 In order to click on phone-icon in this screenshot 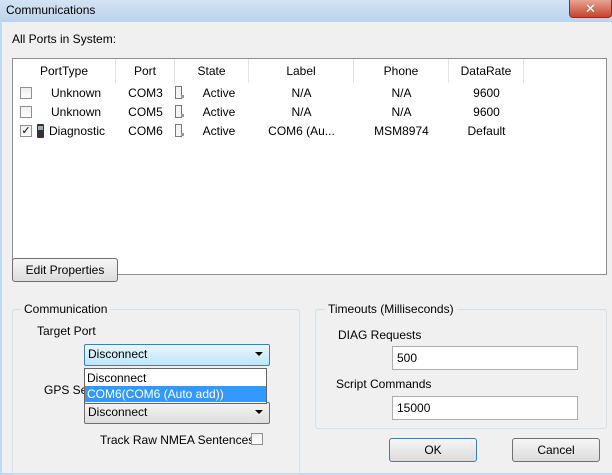, I will do `click(40, 131)`.